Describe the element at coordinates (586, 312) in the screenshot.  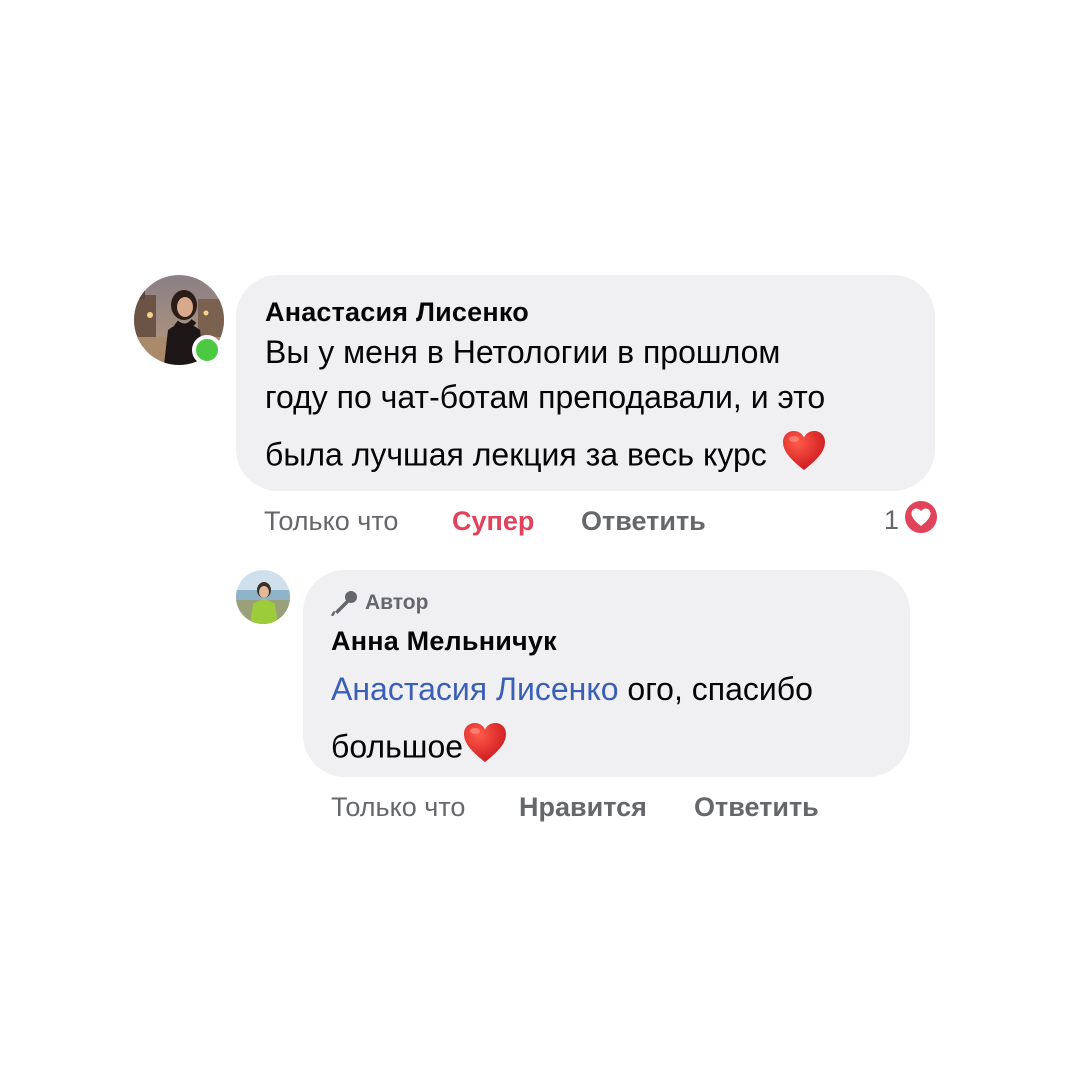
I see `comment-author: Анастасия Лисенко` at that location.